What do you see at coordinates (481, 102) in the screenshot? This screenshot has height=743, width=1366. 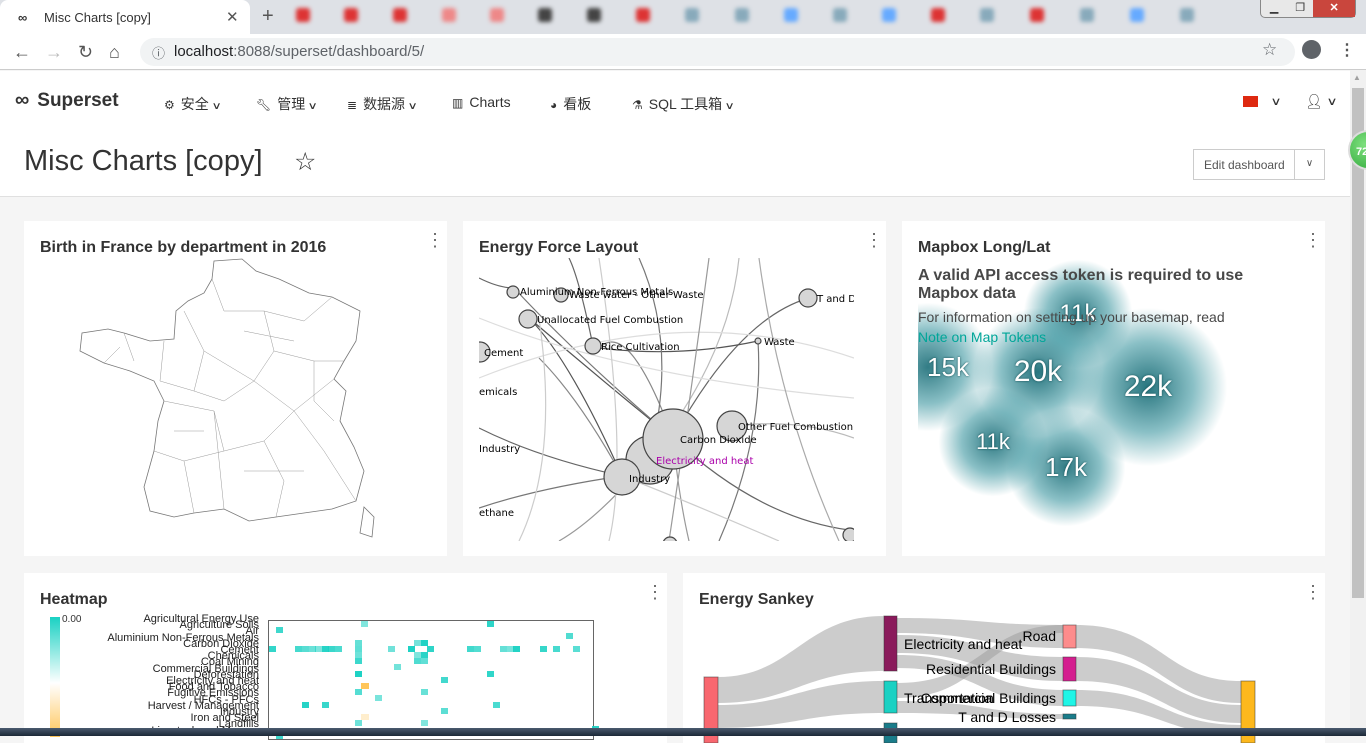 I see `menu-charts: ▥ Charts` at bounding box center [481, 102].